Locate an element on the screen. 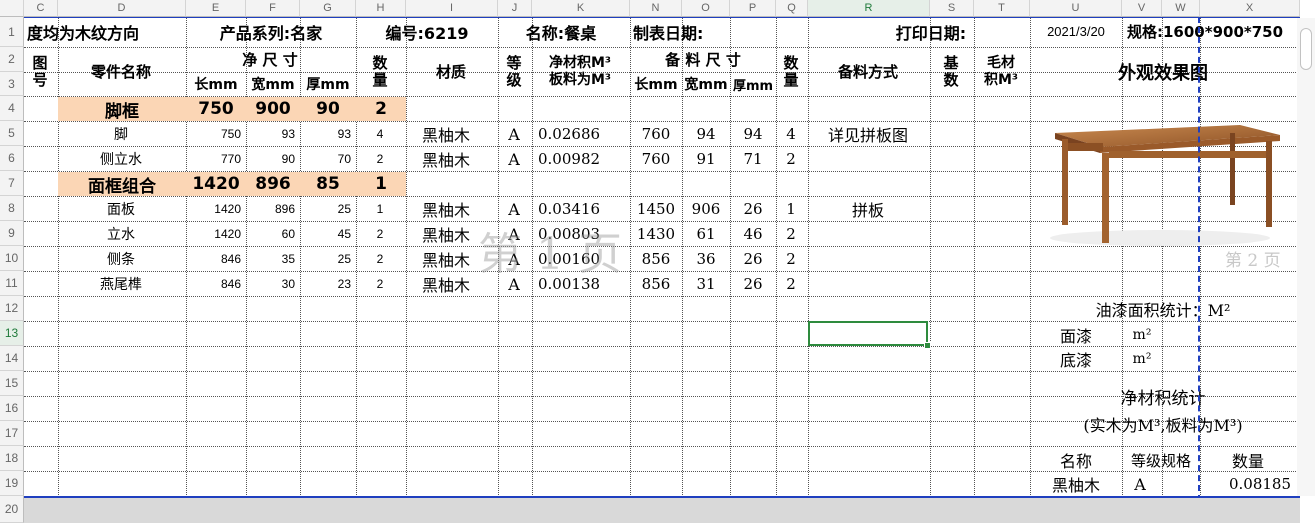  top-coat-label: 面漆 is located at coordinates (1075, 336).